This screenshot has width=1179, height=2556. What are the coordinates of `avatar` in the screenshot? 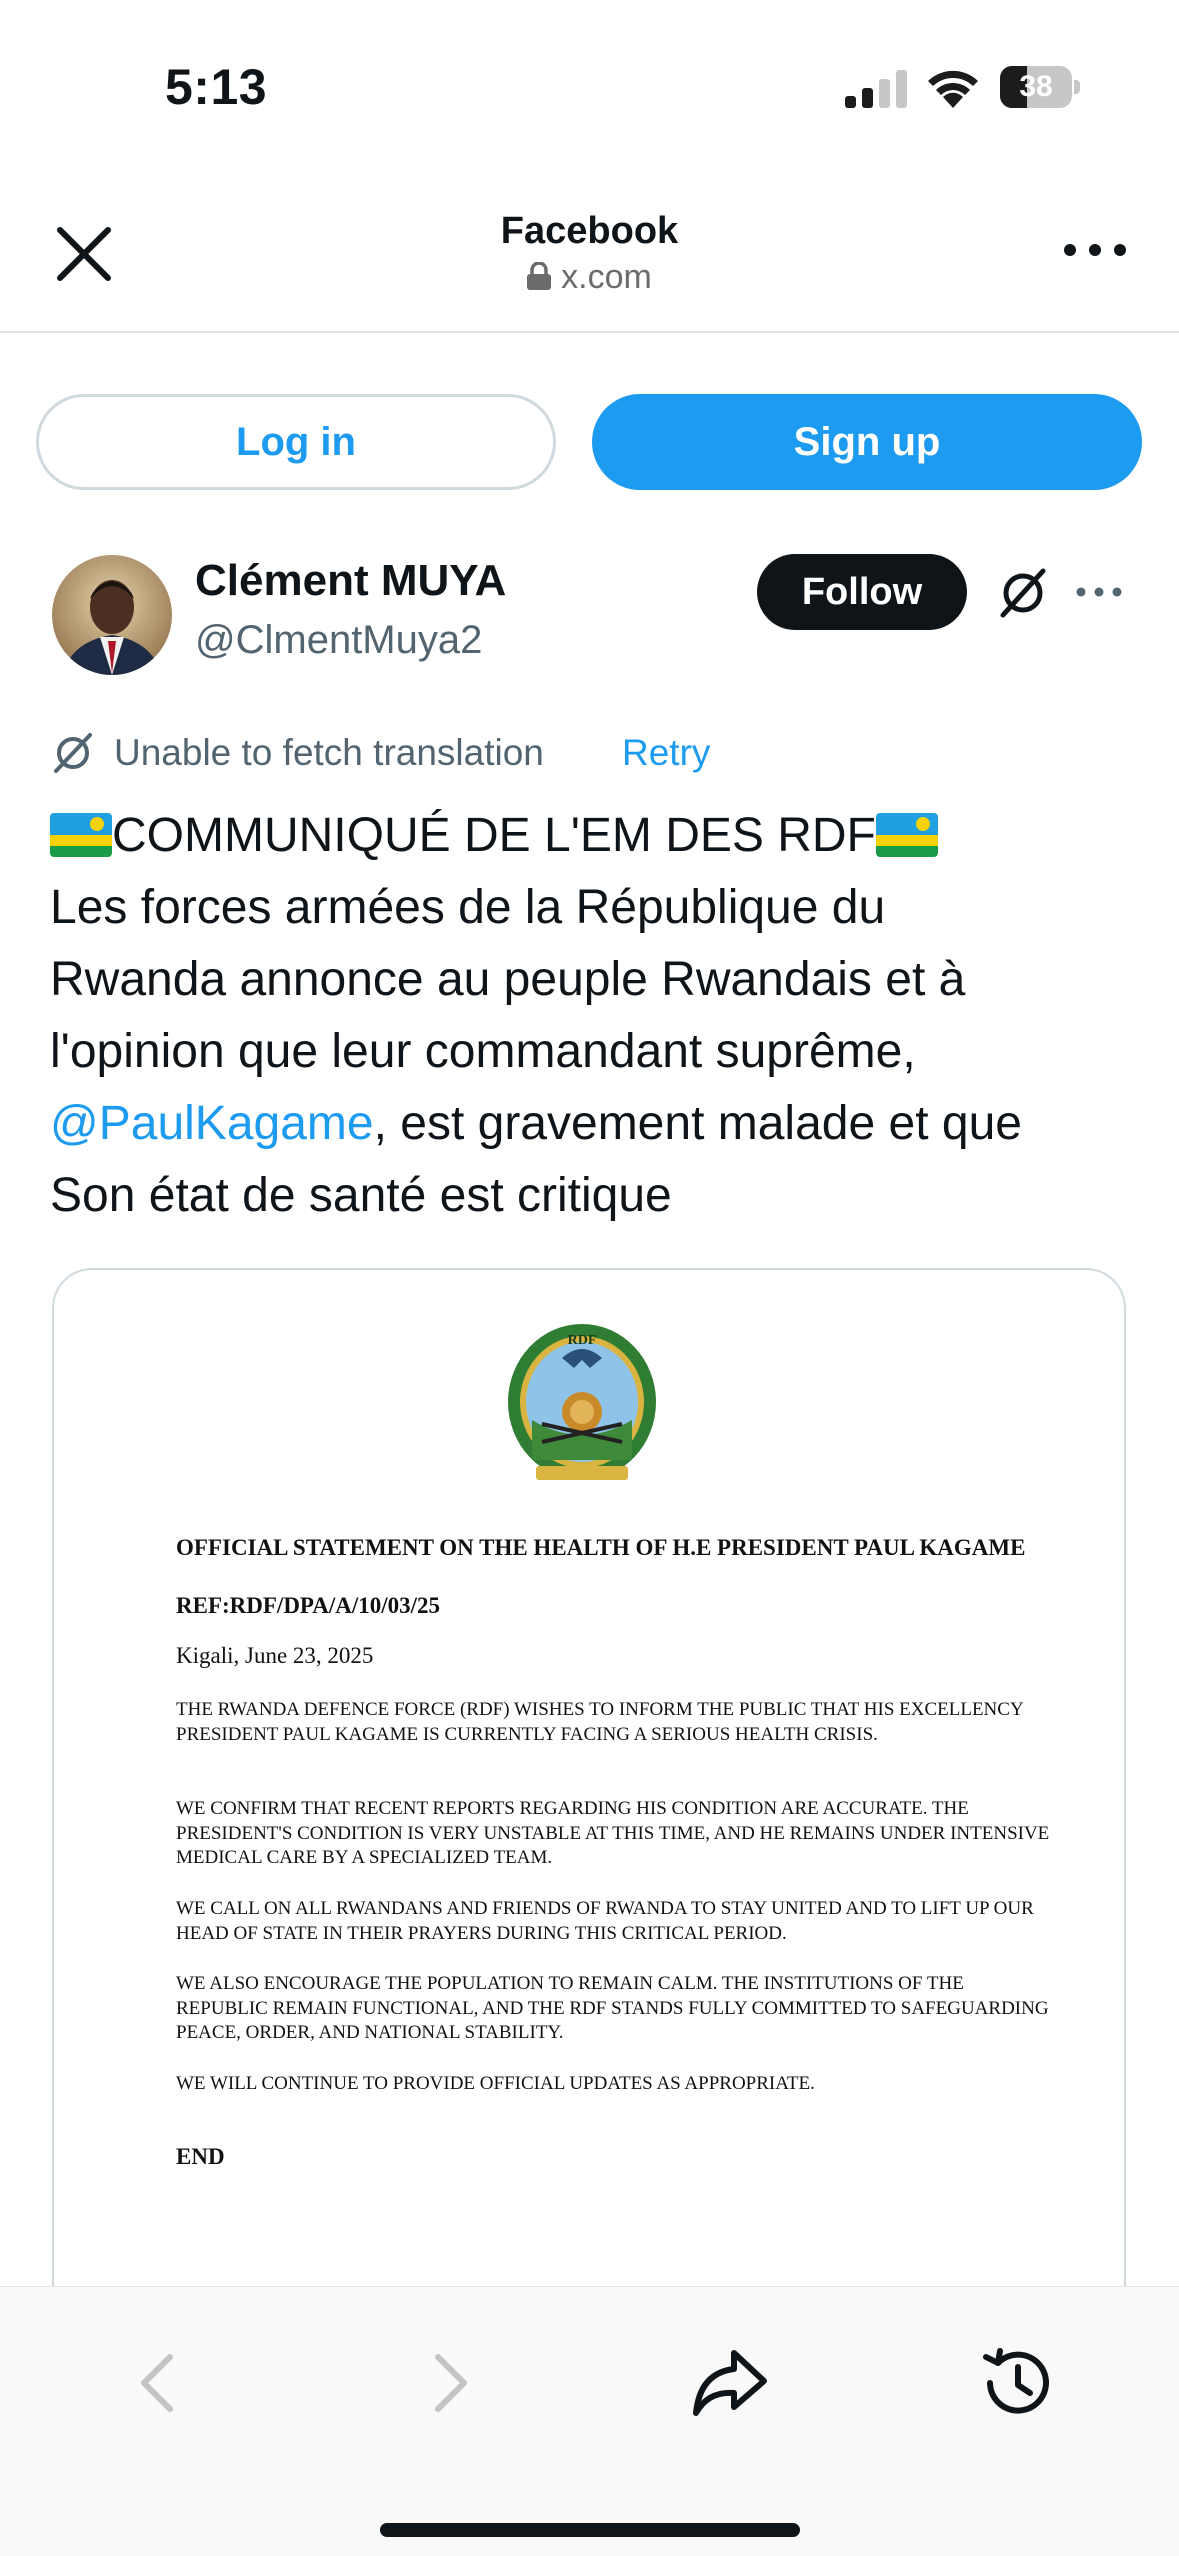 It's located at (112, 615).